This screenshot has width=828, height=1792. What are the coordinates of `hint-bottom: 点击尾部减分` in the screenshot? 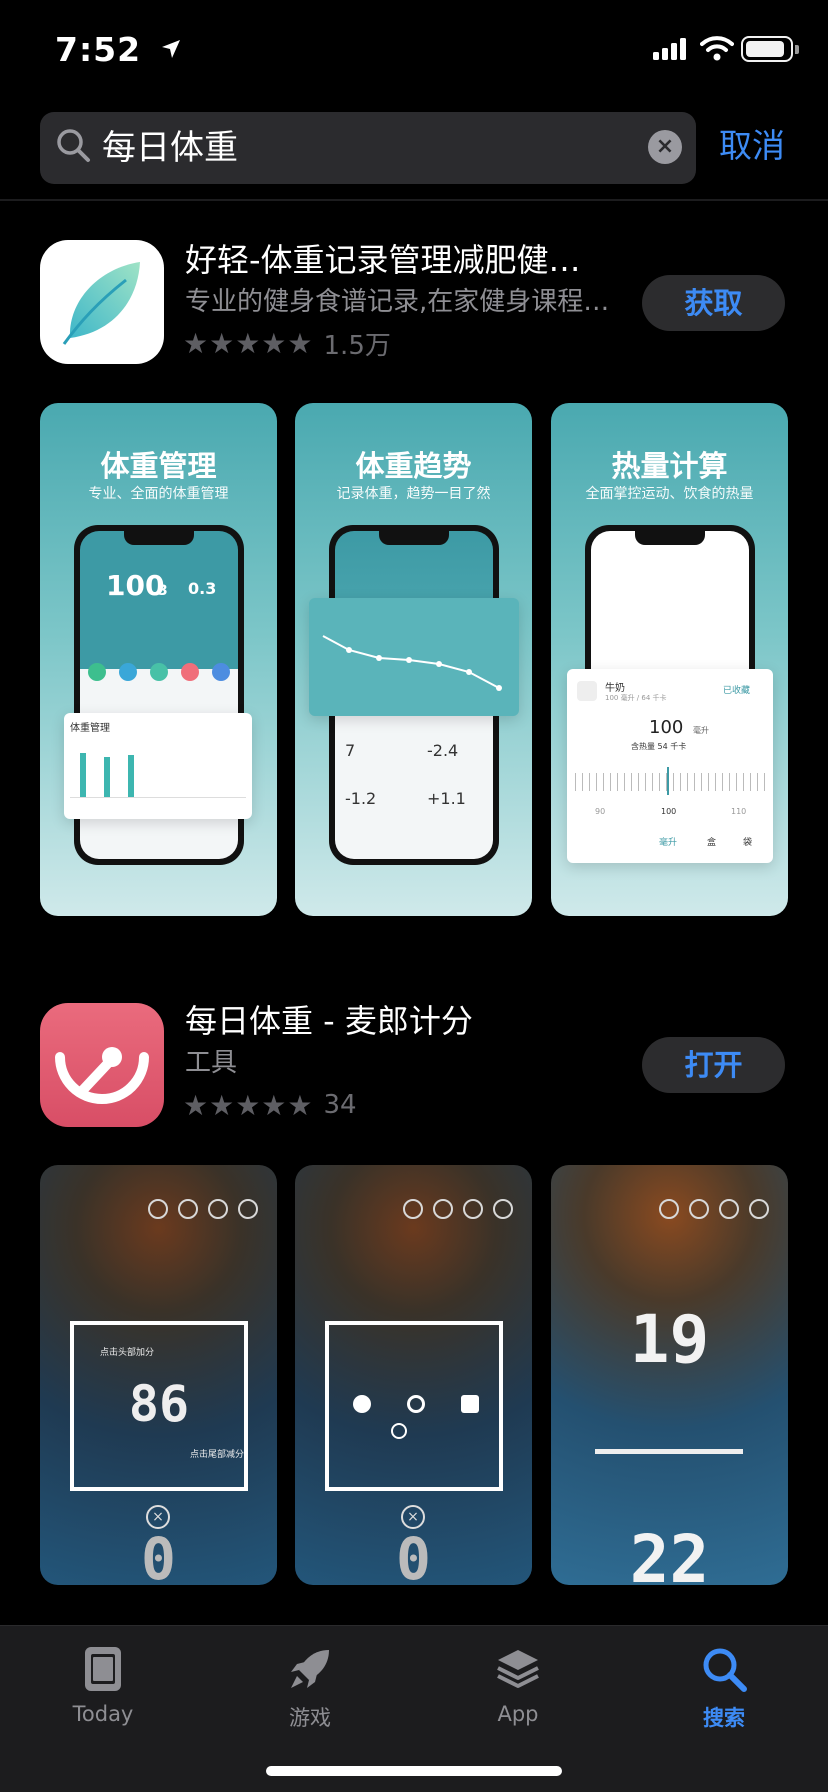 It's located at (217, 1455).